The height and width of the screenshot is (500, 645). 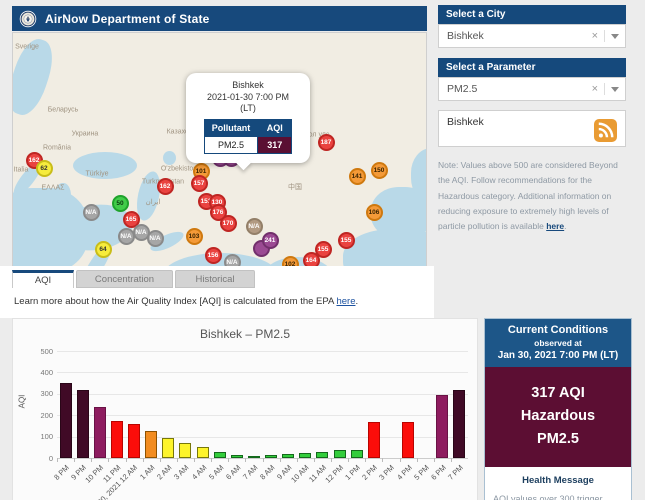 I want to click on aqi-marker: 157, so click(x=199, y=183).